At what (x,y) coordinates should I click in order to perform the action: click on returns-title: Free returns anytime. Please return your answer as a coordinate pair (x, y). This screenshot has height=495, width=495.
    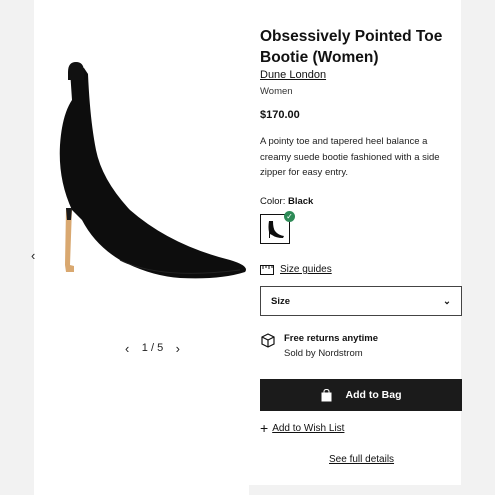
    Looking at the image, I should click on (331, 338).